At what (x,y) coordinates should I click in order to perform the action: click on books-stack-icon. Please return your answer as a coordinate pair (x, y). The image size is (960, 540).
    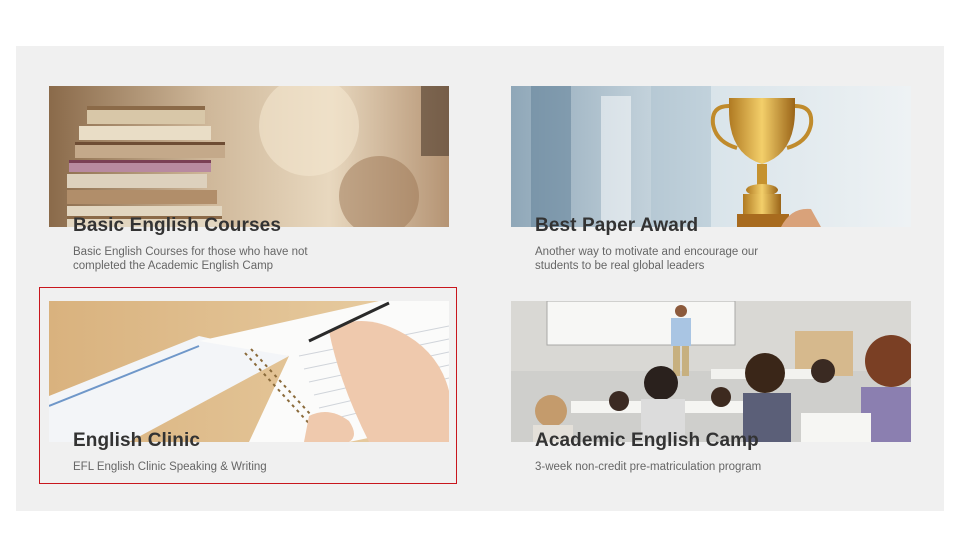
    Looking at the image, I should click on (249, 156).